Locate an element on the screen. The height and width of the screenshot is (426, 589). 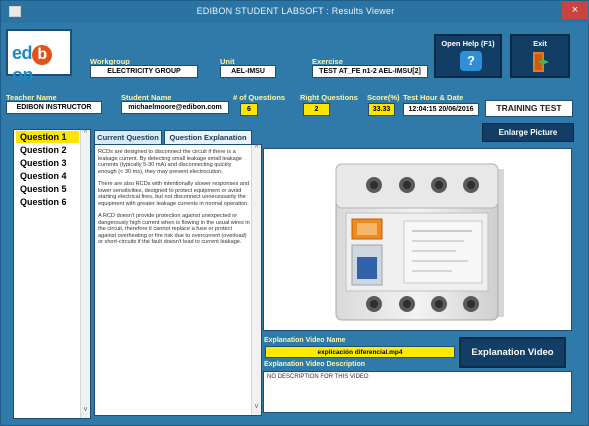
num-questions-value: 6 is located at coordinates (249, 109).